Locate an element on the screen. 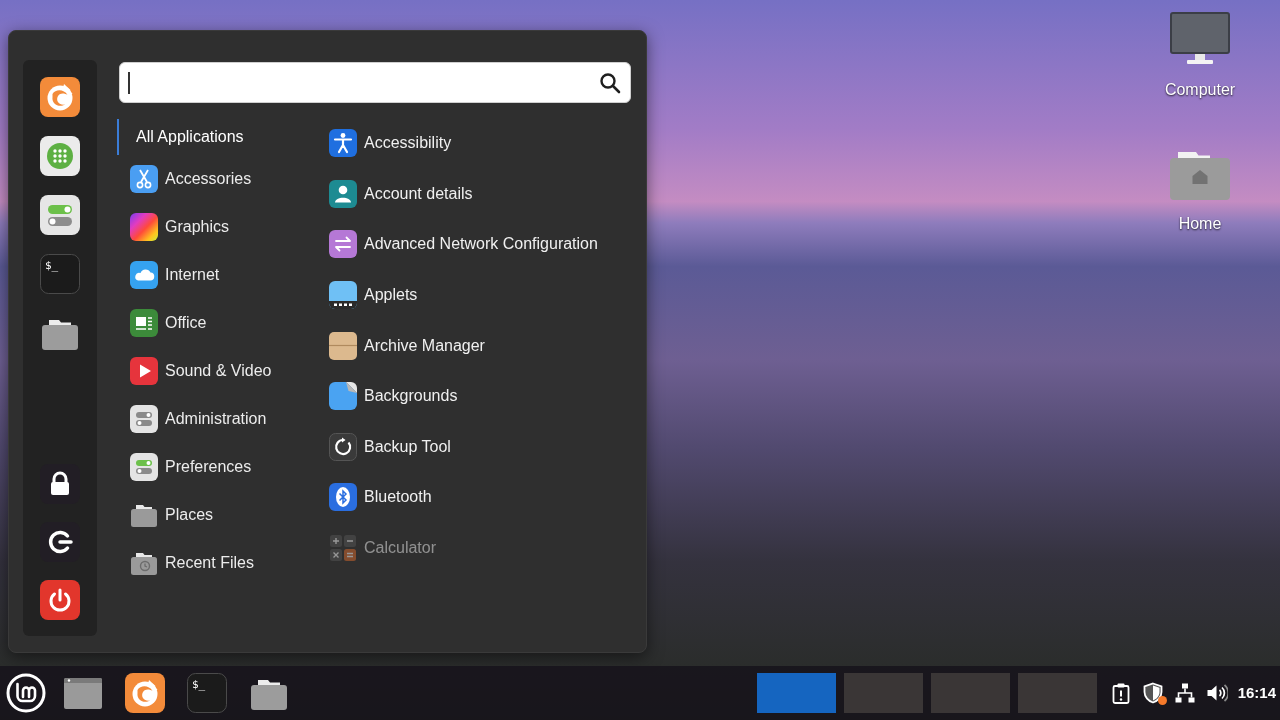 This screenshot has width=1280, height=720. desktop-shortcut: Computer is located at coordinates (1200, 56).